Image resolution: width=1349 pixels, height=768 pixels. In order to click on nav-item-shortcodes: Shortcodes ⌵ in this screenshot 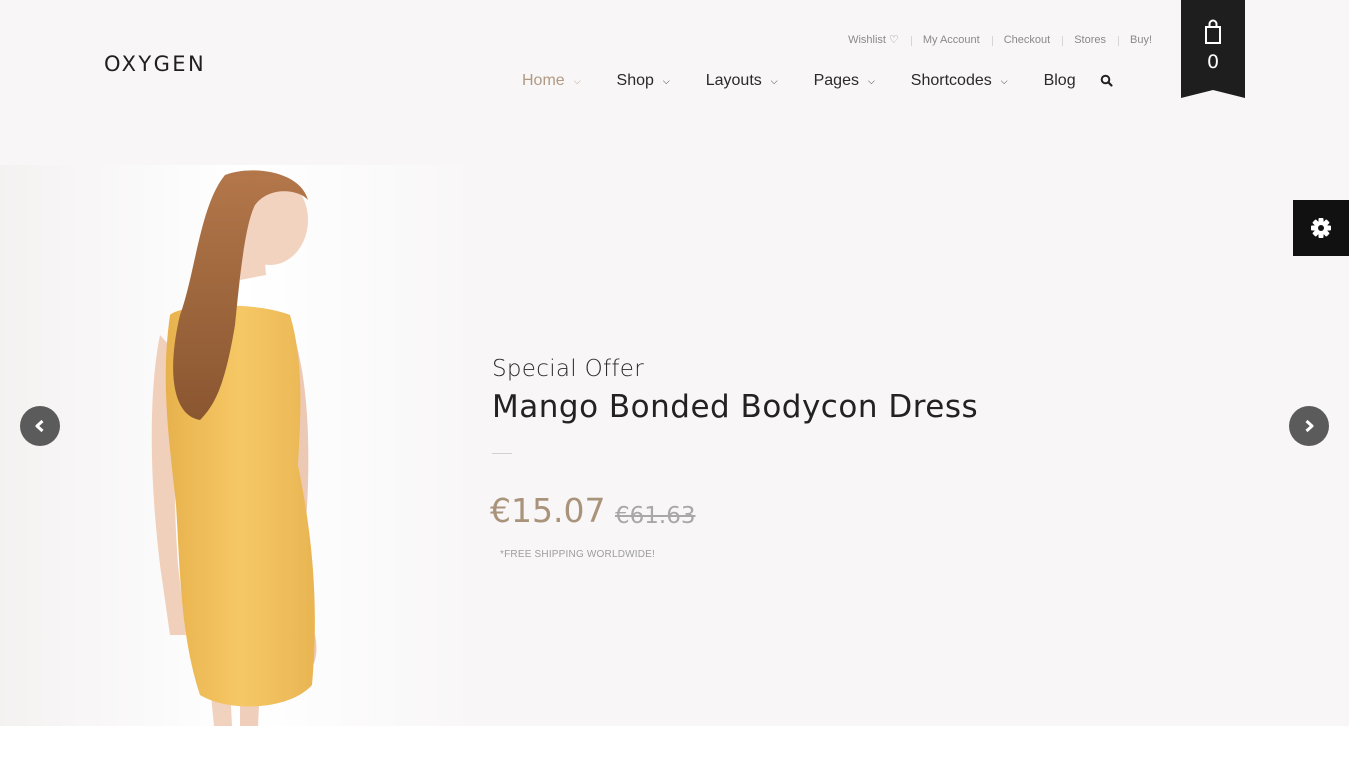, I will do `click(959, 81)`.